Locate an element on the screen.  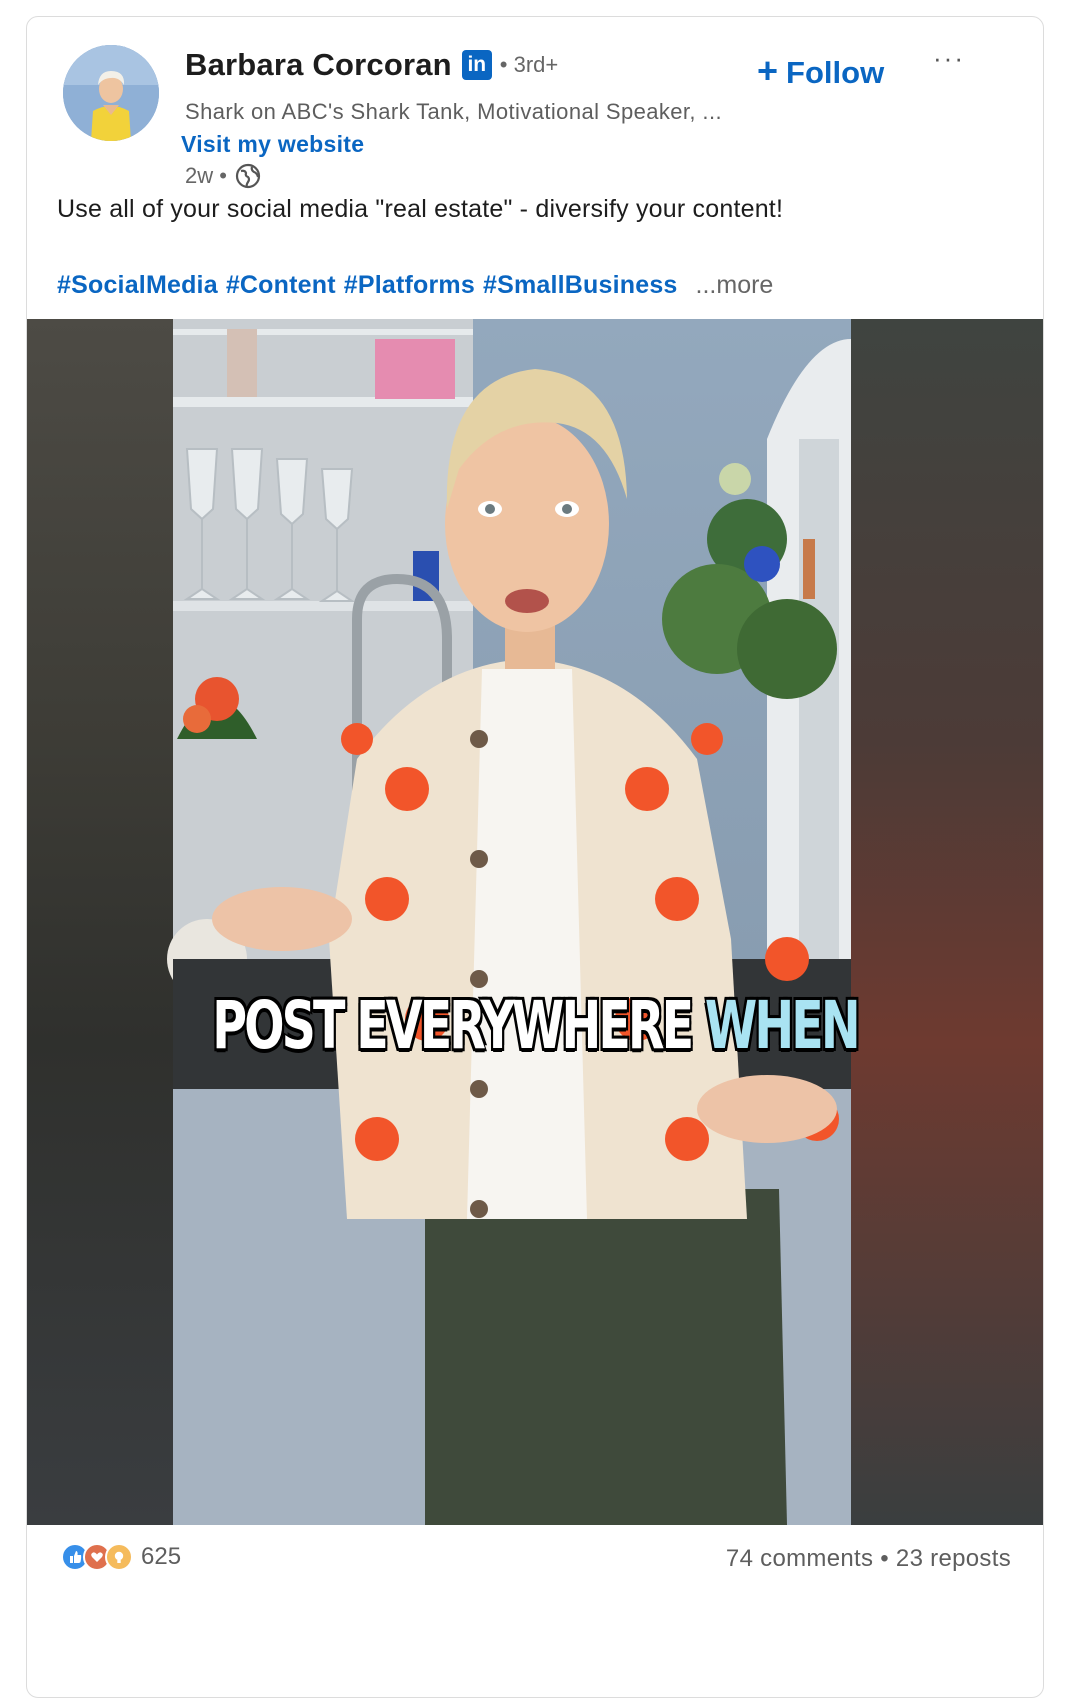
visit-website-link: Visit my website is located at coordinates (272, 144).